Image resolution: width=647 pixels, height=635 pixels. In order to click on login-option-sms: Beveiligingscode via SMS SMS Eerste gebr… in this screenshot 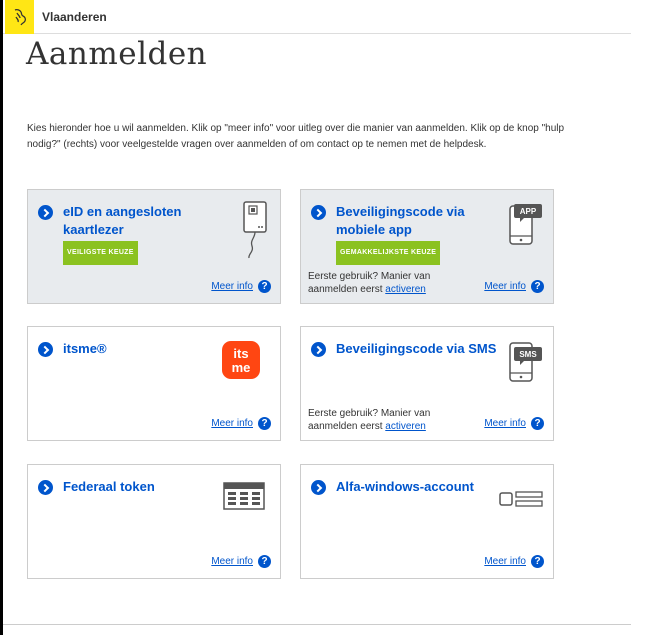, I will do `click(427, 383)`.